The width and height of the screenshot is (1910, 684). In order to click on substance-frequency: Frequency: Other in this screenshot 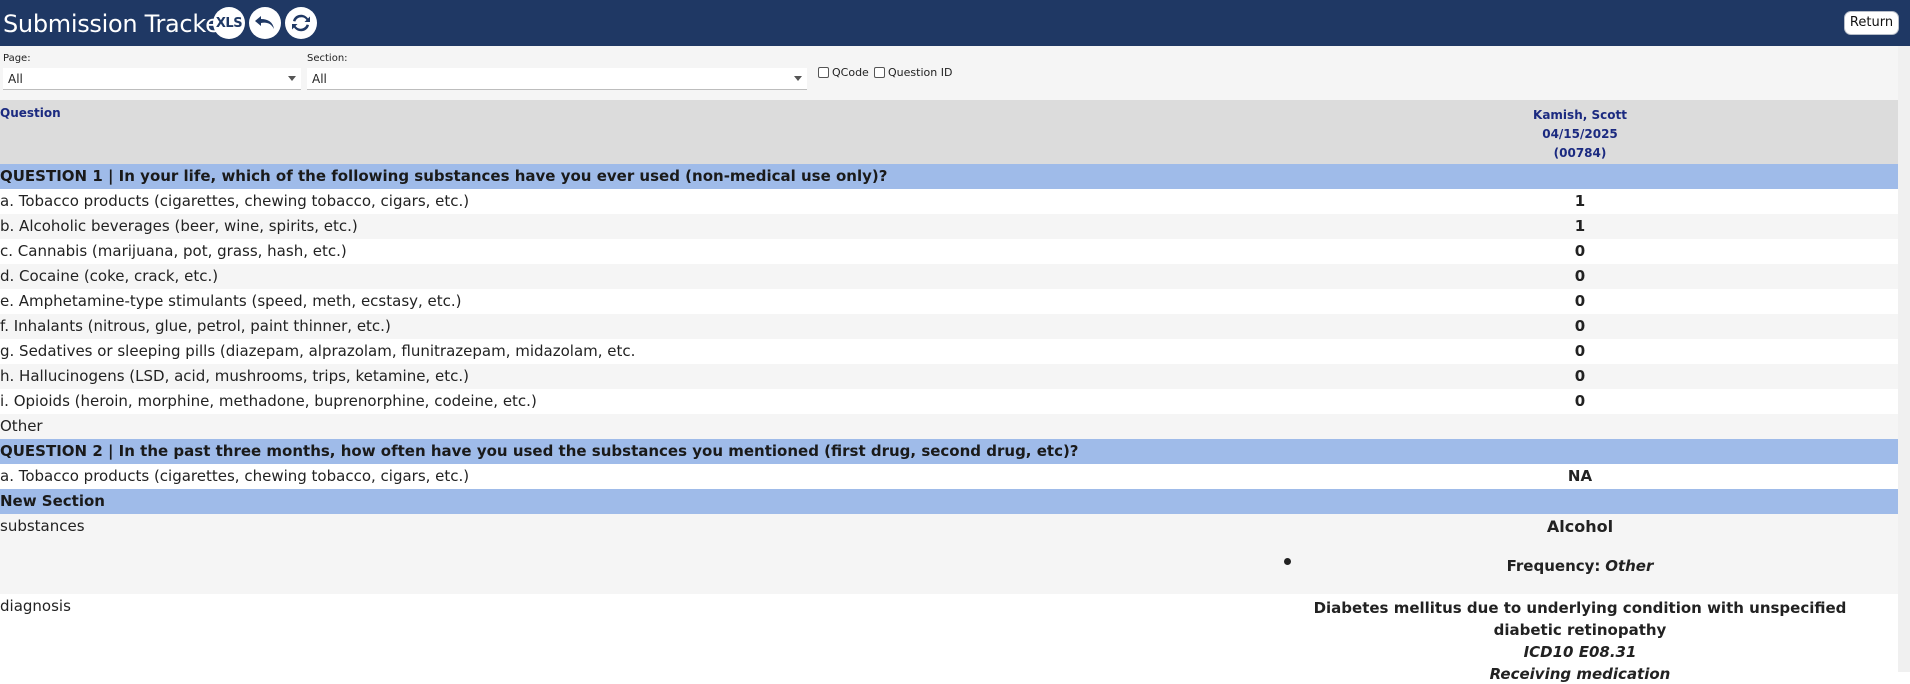, I will do `click(1580, 566)`.